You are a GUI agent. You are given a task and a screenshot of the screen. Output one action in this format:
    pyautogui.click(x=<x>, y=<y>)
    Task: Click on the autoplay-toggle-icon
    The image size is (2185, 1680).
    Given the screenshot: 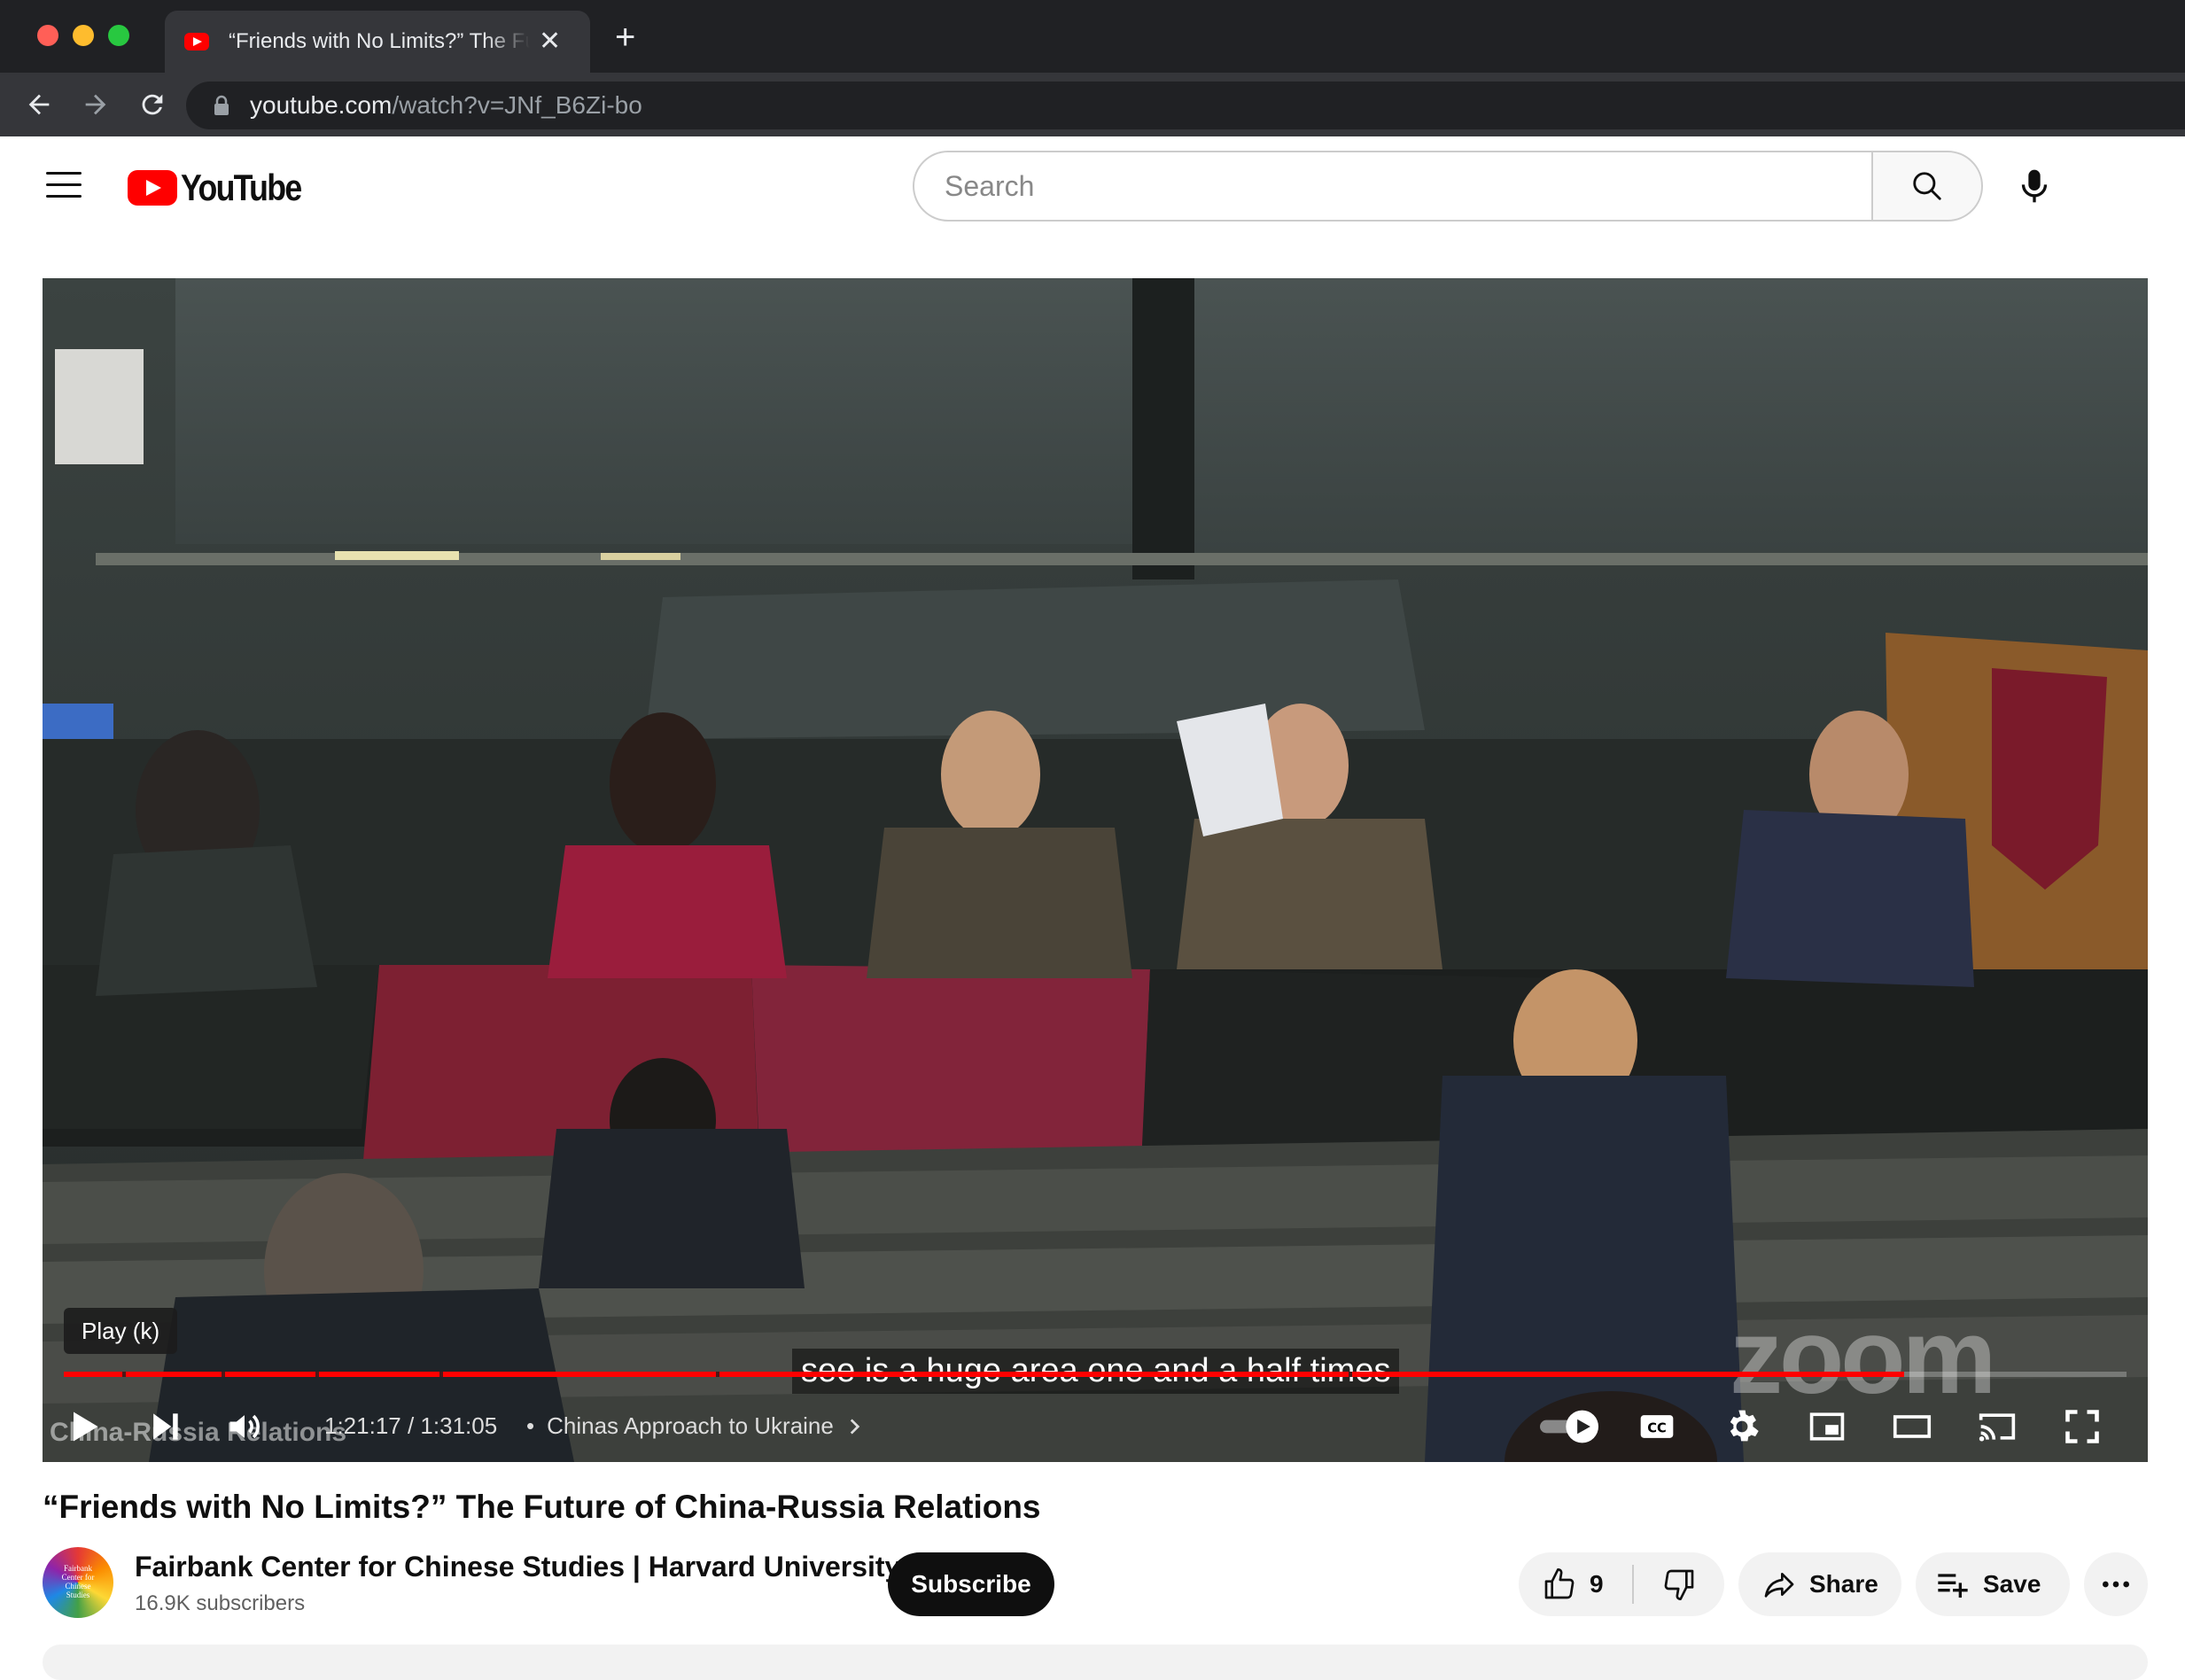 What is the action you would take?
    pyautogui.click(x=1569, y=1426)
    